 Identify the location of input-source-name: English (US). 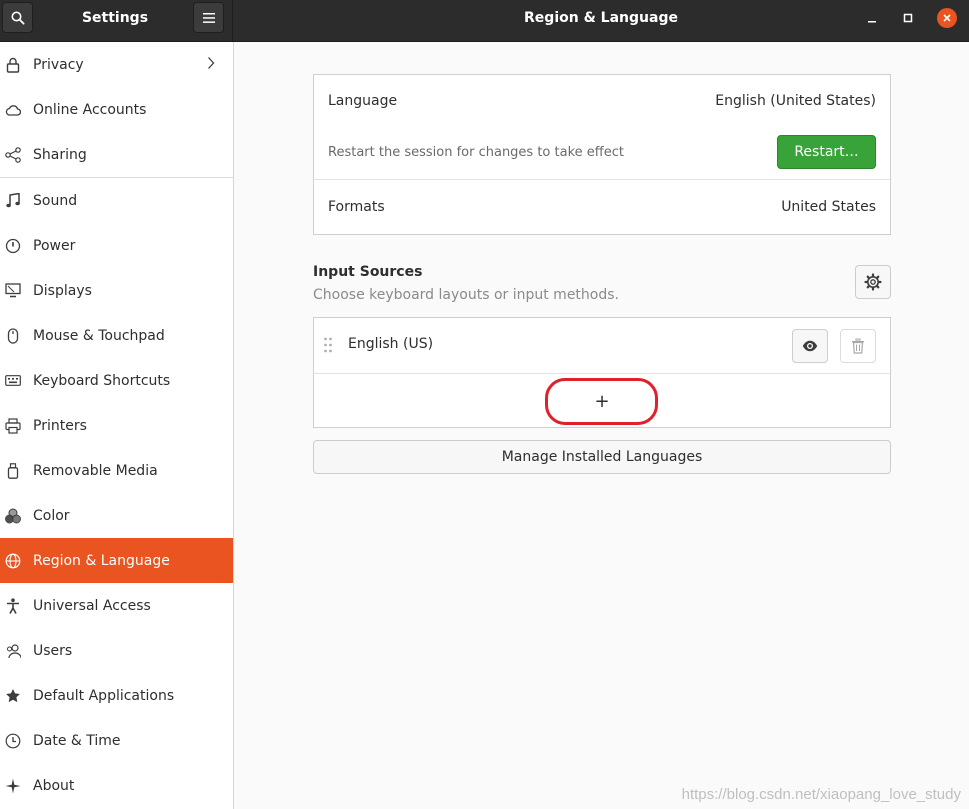
(391, 344).